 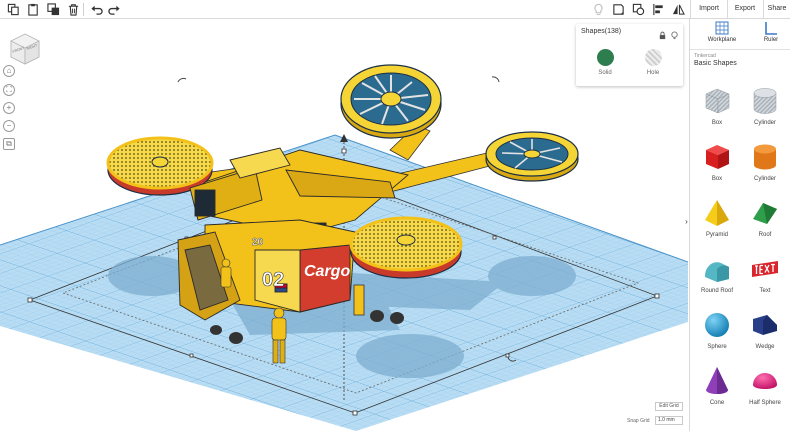 I want to click on undo-icon, so click(x=96, y=9).